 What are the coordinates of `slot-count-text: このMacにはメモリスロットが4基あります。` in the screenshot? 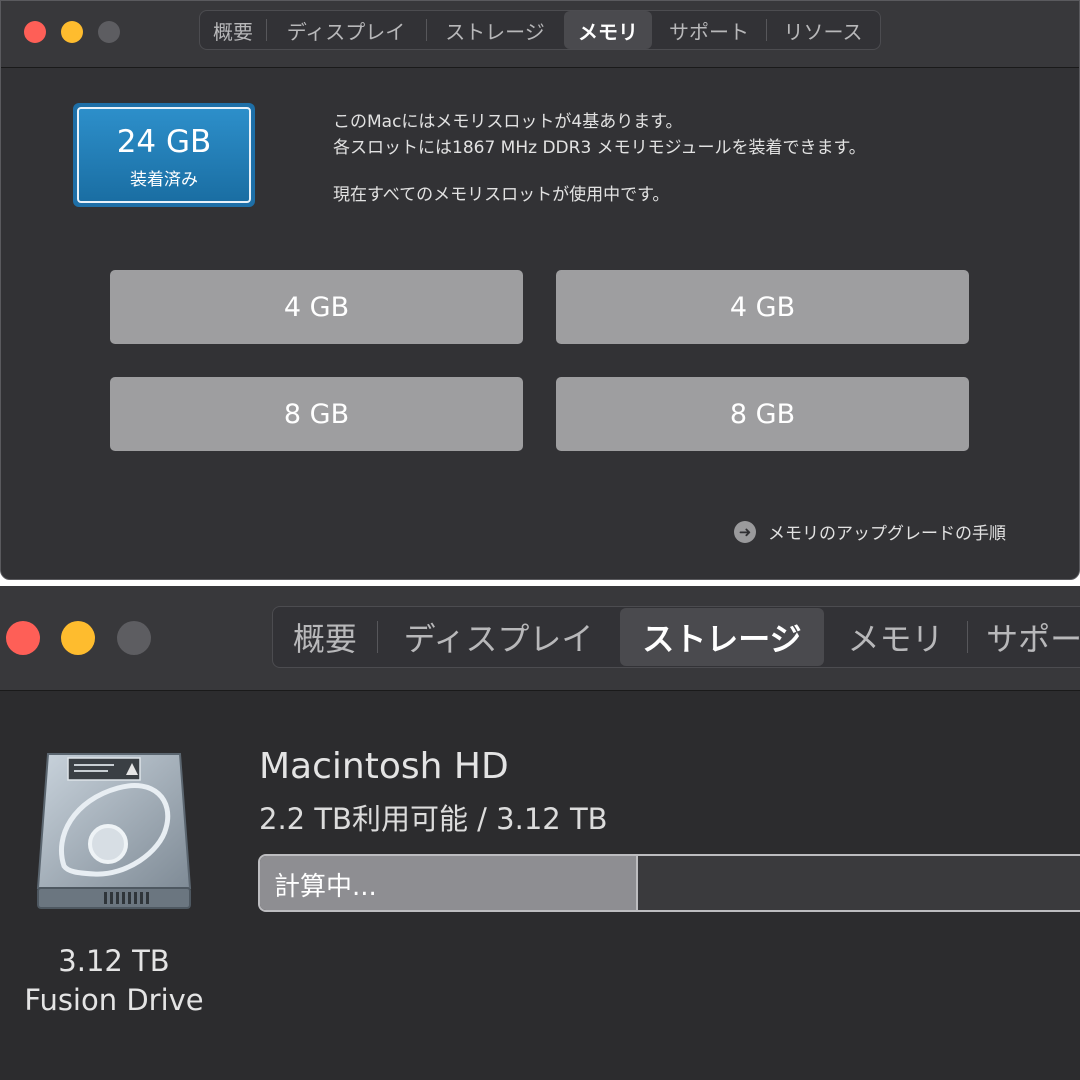 It's located at (508, 122).